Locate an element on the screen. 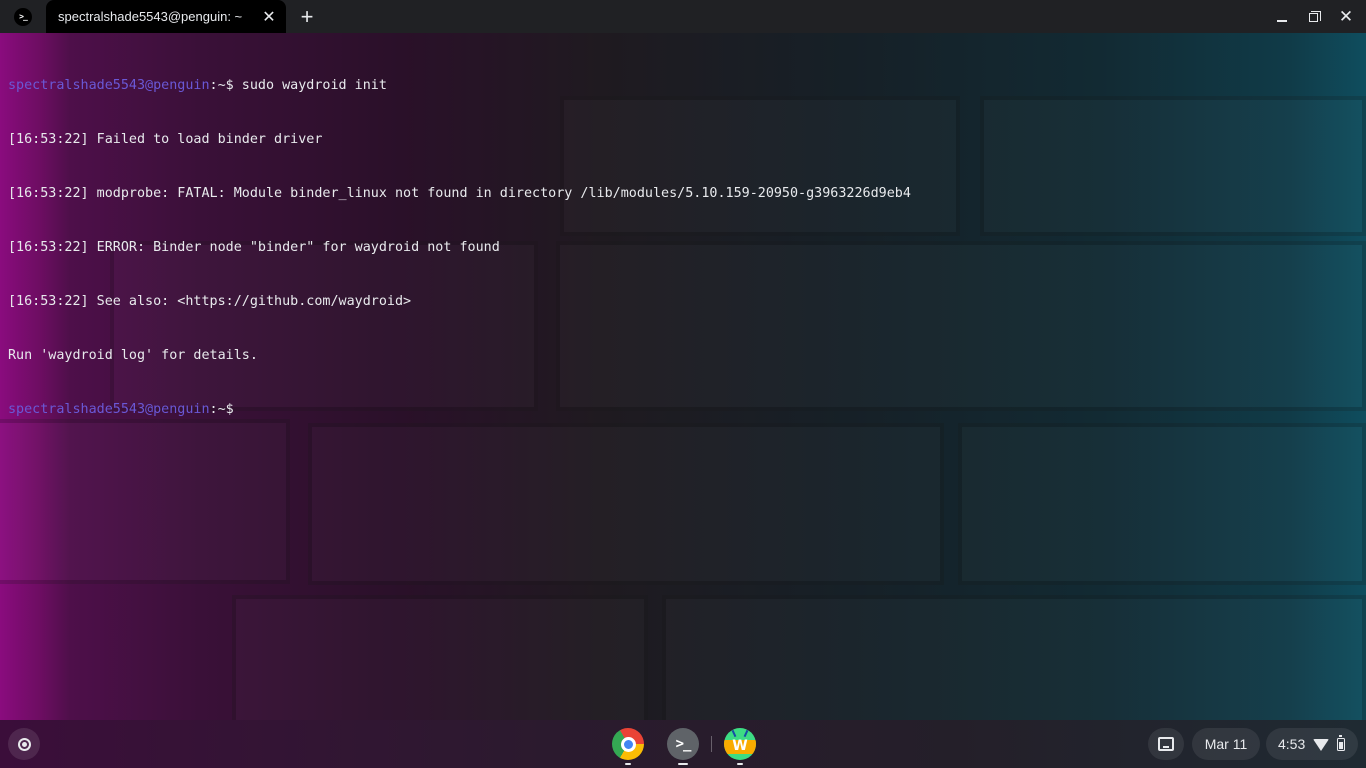  new-tab-button: + is located at coordinates (307, 16).